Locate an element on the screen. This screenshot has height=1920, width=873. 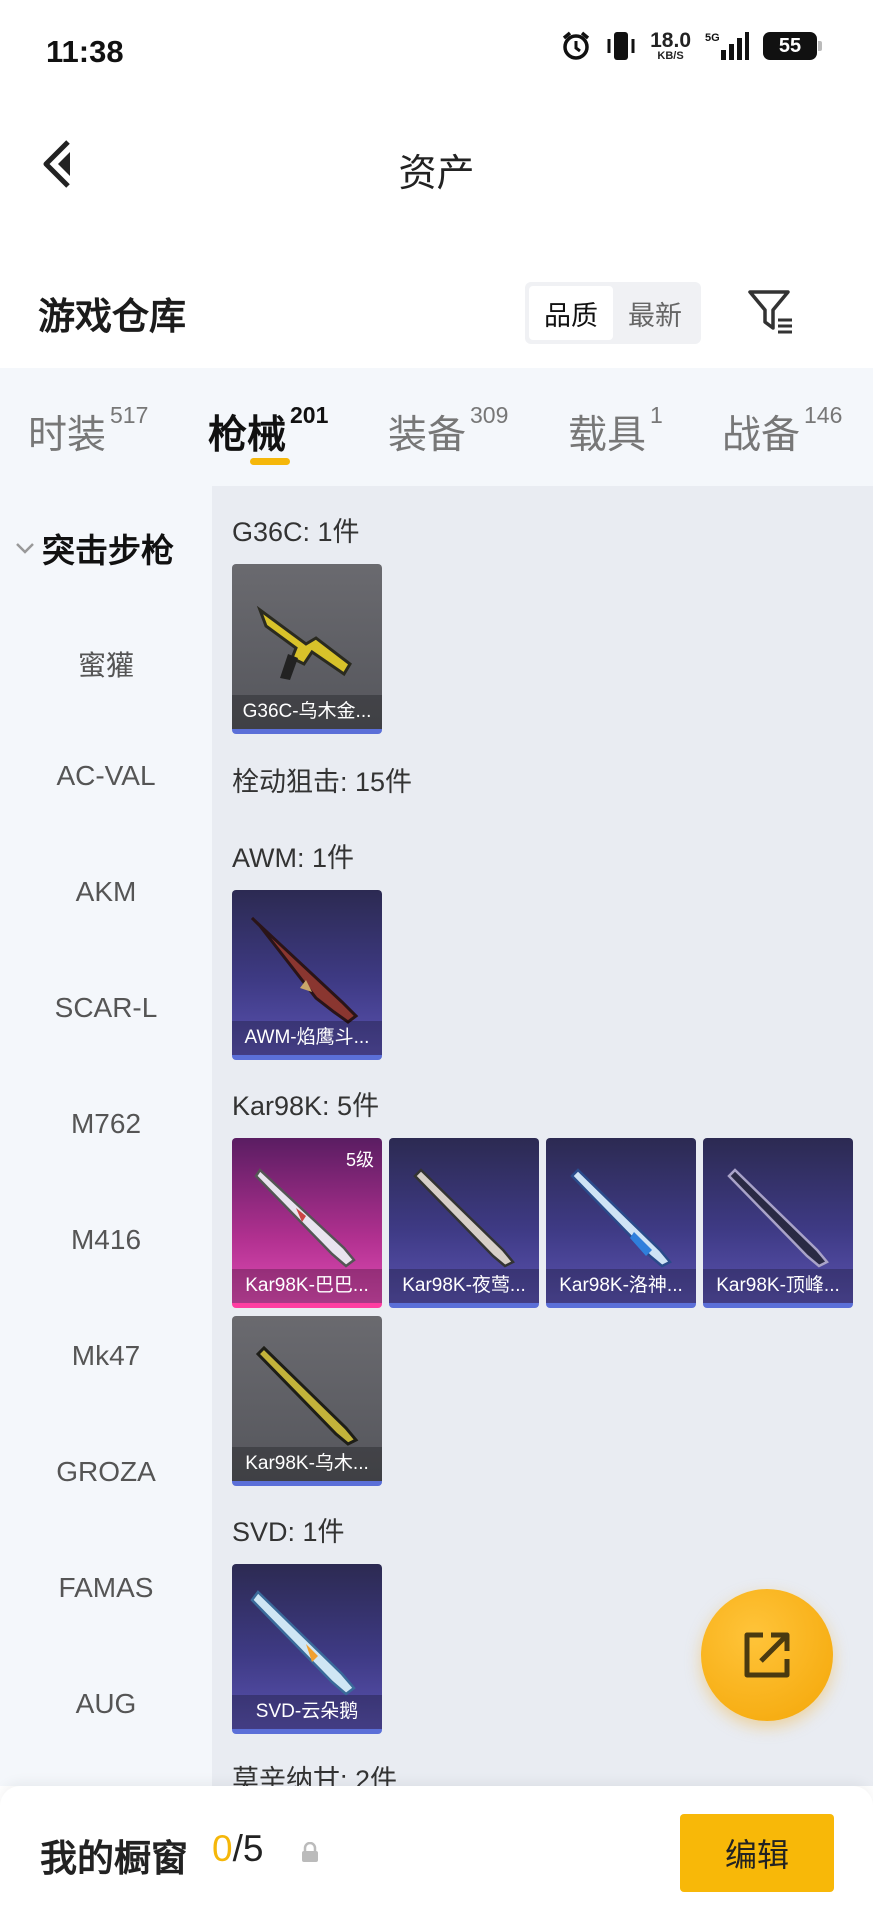
tab-firearms: 枪械 201 is located at coordinates (268, 431).